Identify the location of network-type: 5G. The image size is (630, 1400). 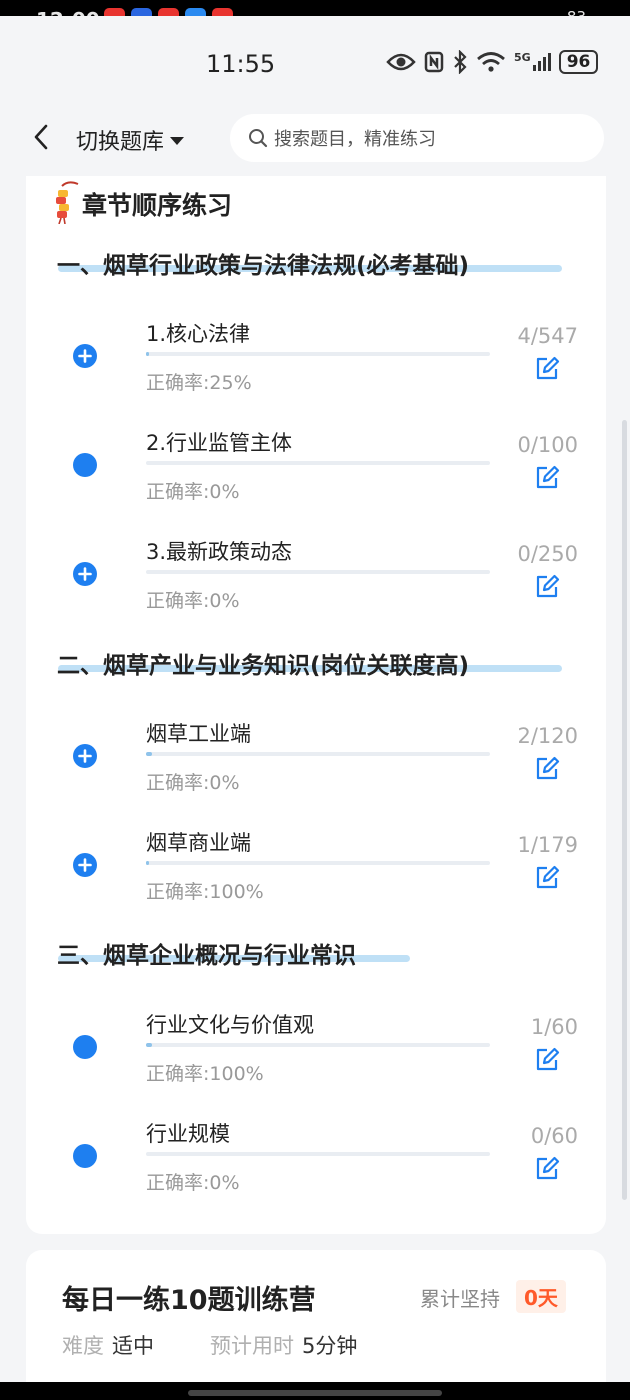
(522, 57).